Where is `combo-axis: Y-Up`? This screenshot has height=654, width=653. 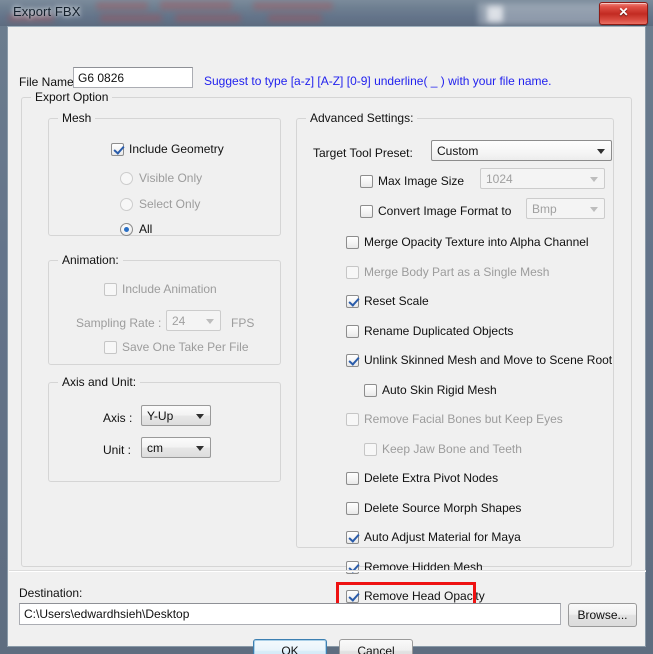
combo-axis: Y-Up is located at coordinates (176, 415).